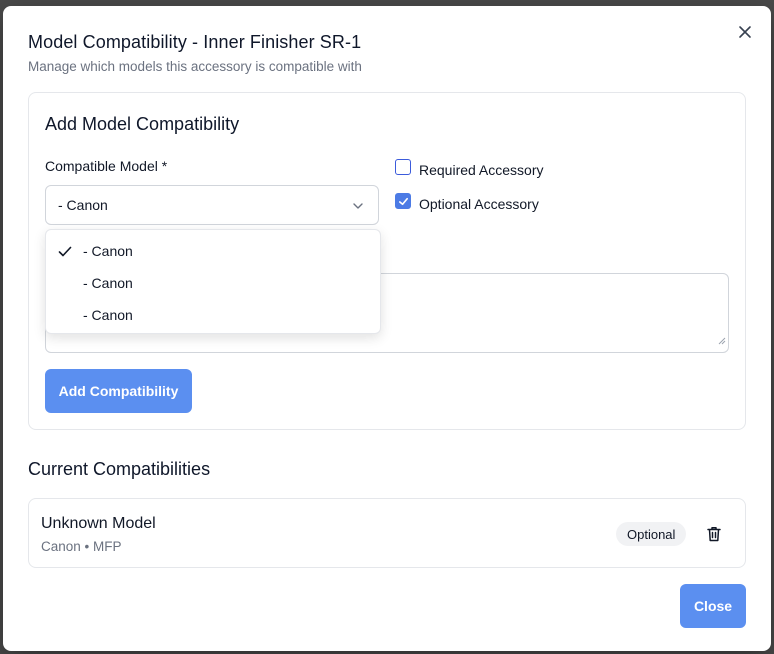 This screenshot has width=774, height=654. Describe the element at coordinates (106, 166) in the screenshot. I see `compatible-model-label: Compatible Model *` at that location.